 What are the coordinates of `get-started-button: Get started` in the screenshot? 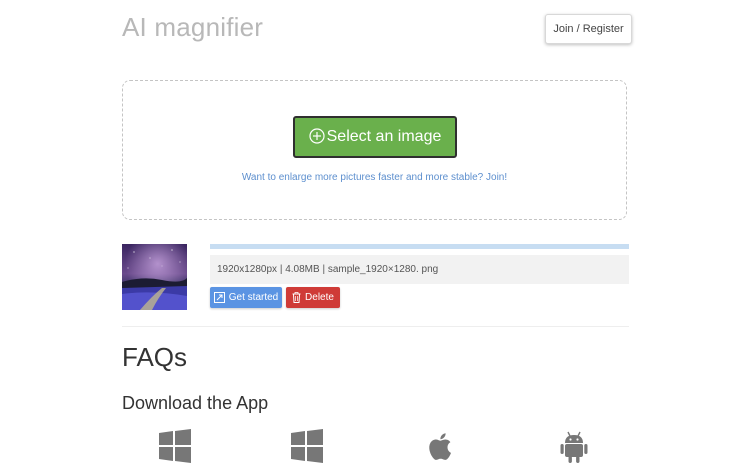 It's located at (246, 297).